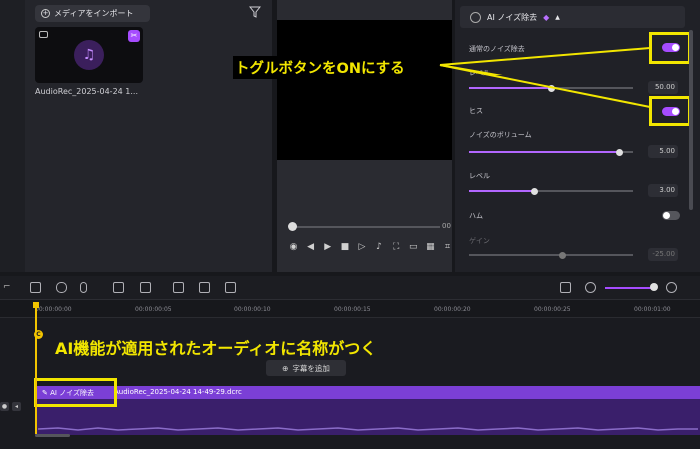 Image resolution: width=700 pixels, height=449 pixels. Describe the element at coordinates (551, 255) in the screenshot. I see `gain-slider` at that location.